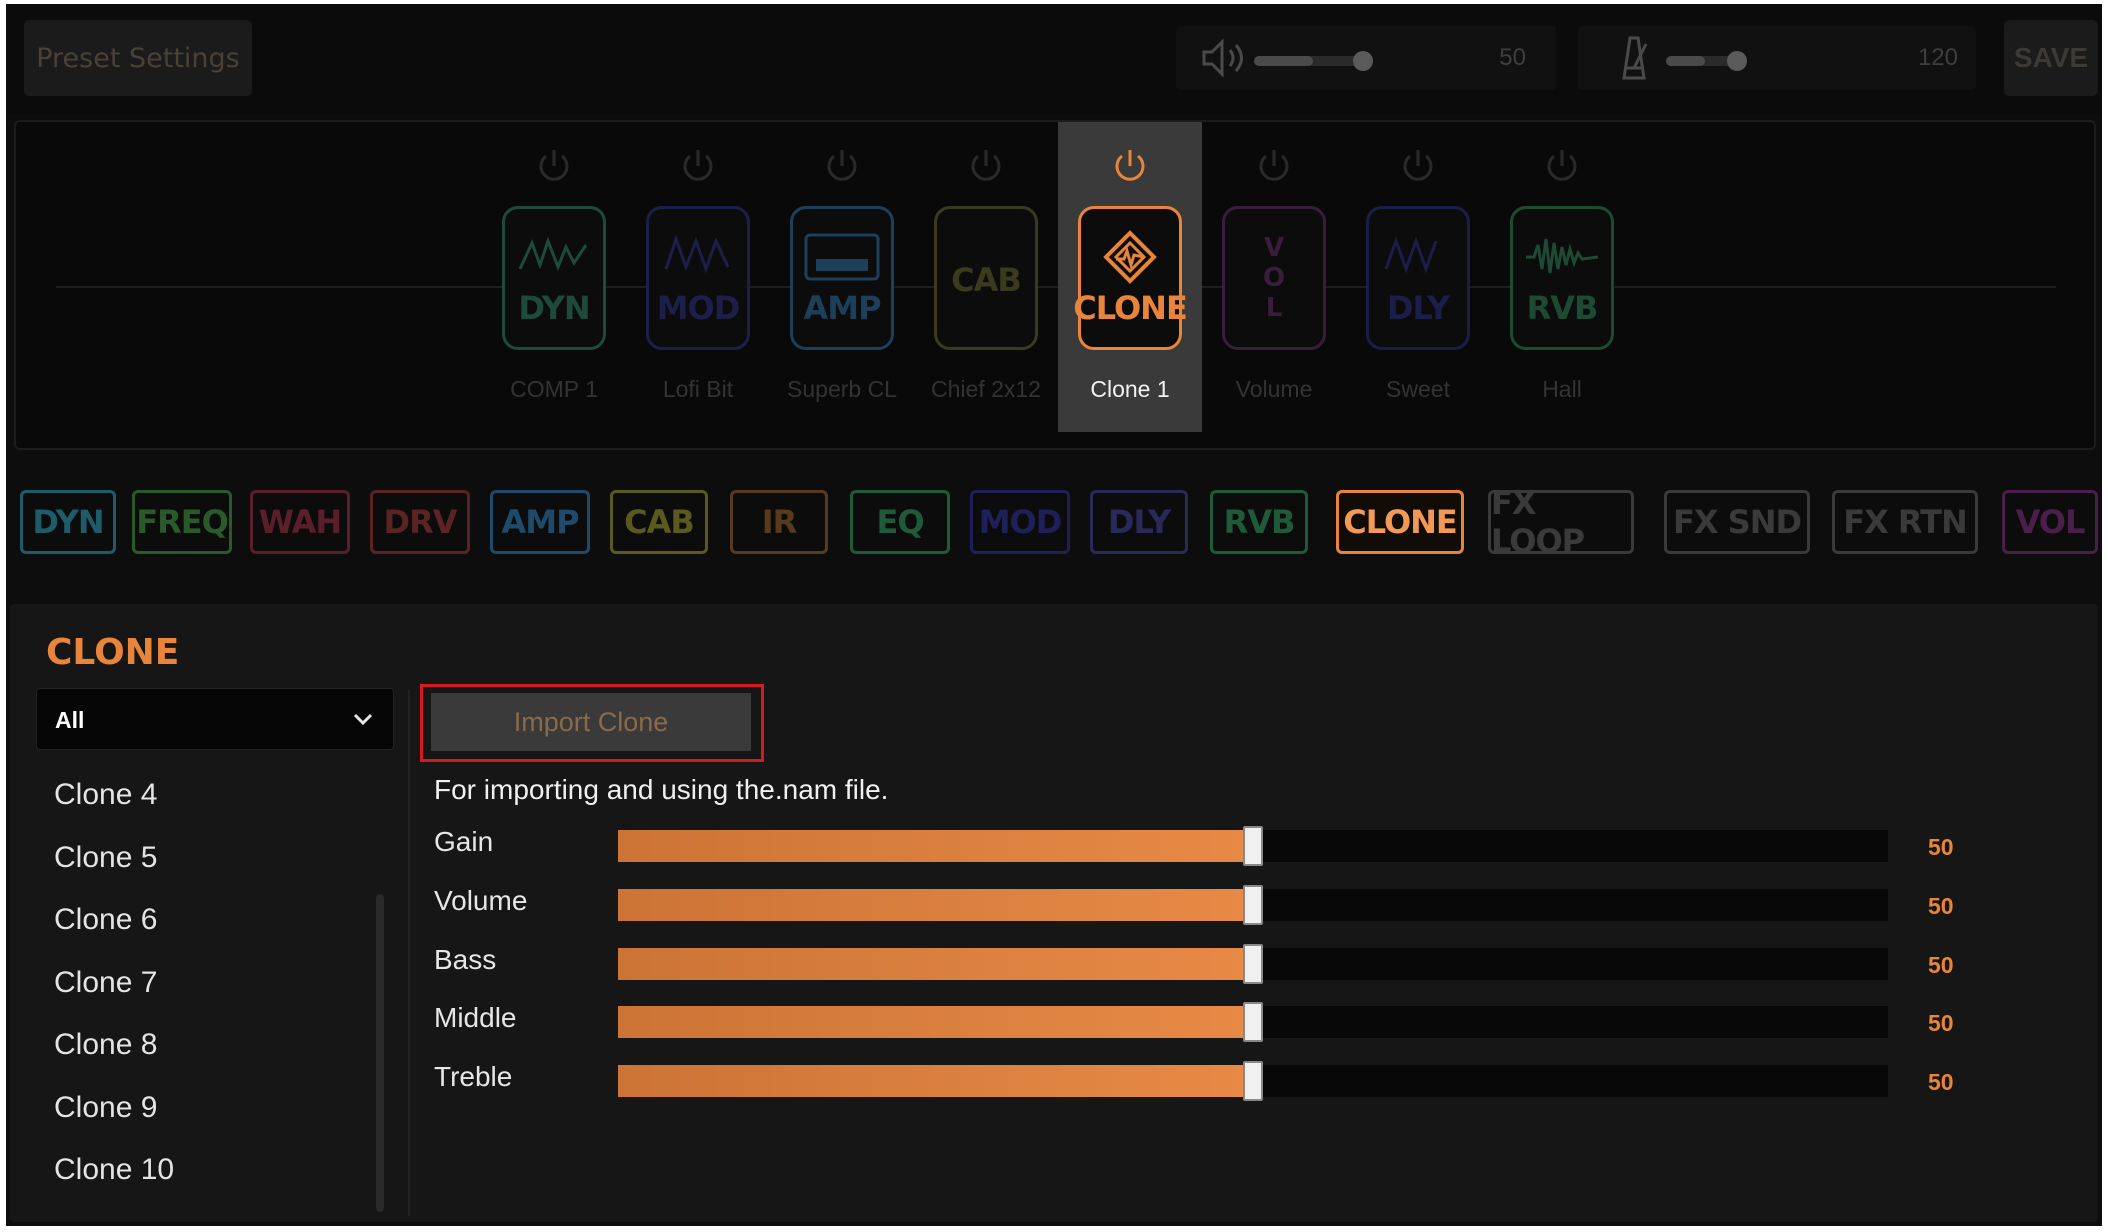 This screenshot has height=1232, width=2108. Describe the element at coordinates (1562, 256) in the screenshot. I see `reverb-wave-icon` at that location.